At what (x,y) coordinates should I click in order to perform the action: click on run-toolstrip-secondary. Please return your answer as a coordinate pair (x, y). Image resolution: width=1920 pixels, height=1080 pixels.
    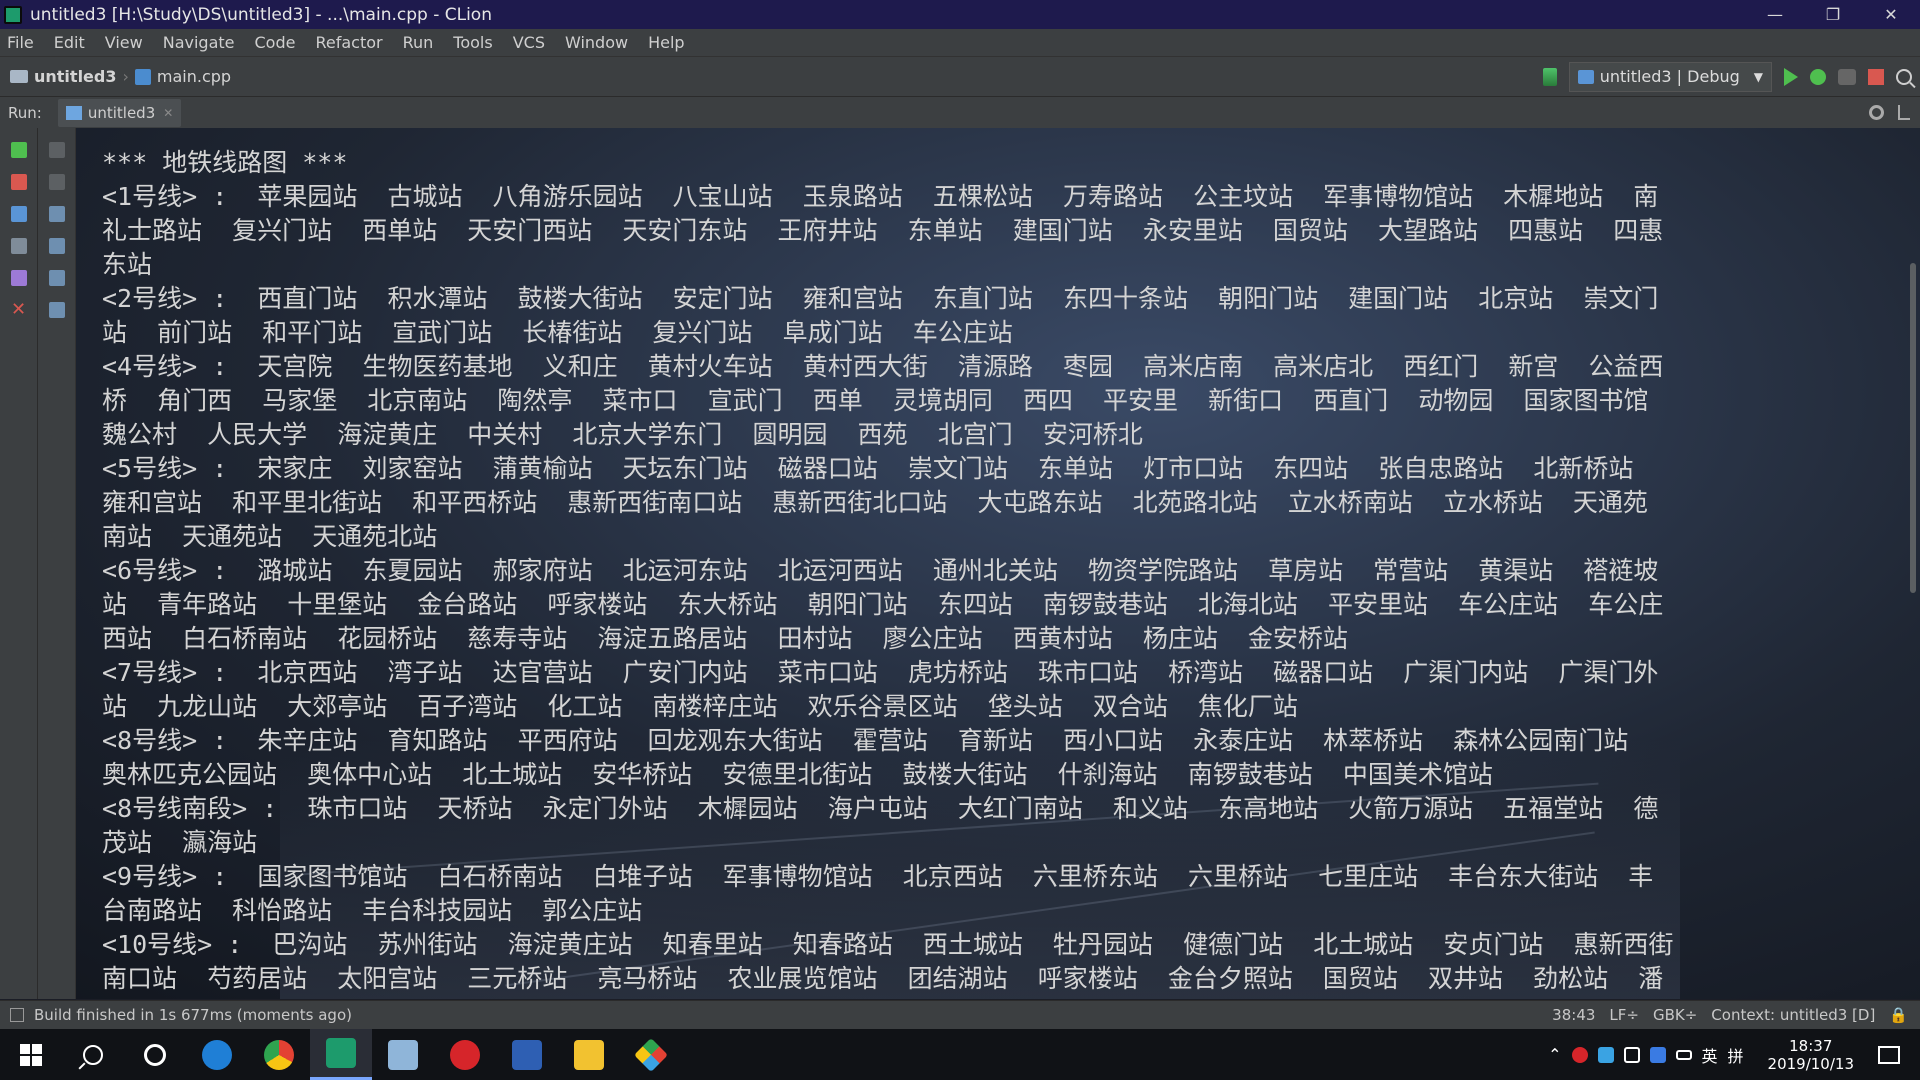
    Looking at the image, I should click on (57, 563).